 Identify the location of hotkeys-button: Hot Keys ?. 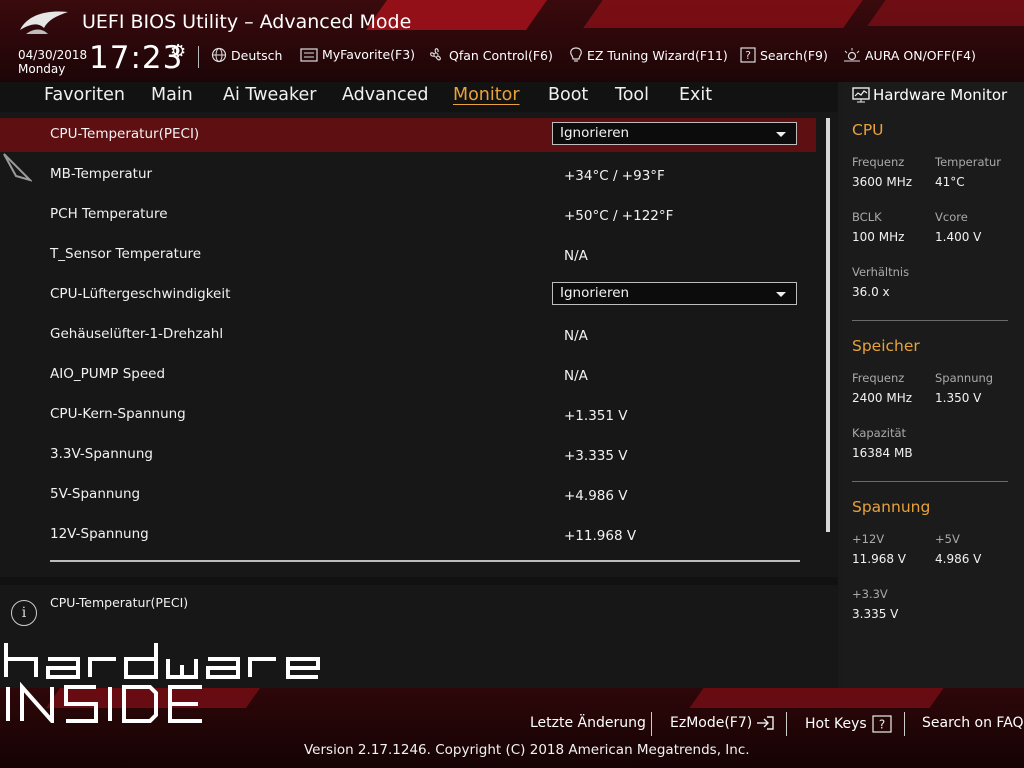
(848, 724).